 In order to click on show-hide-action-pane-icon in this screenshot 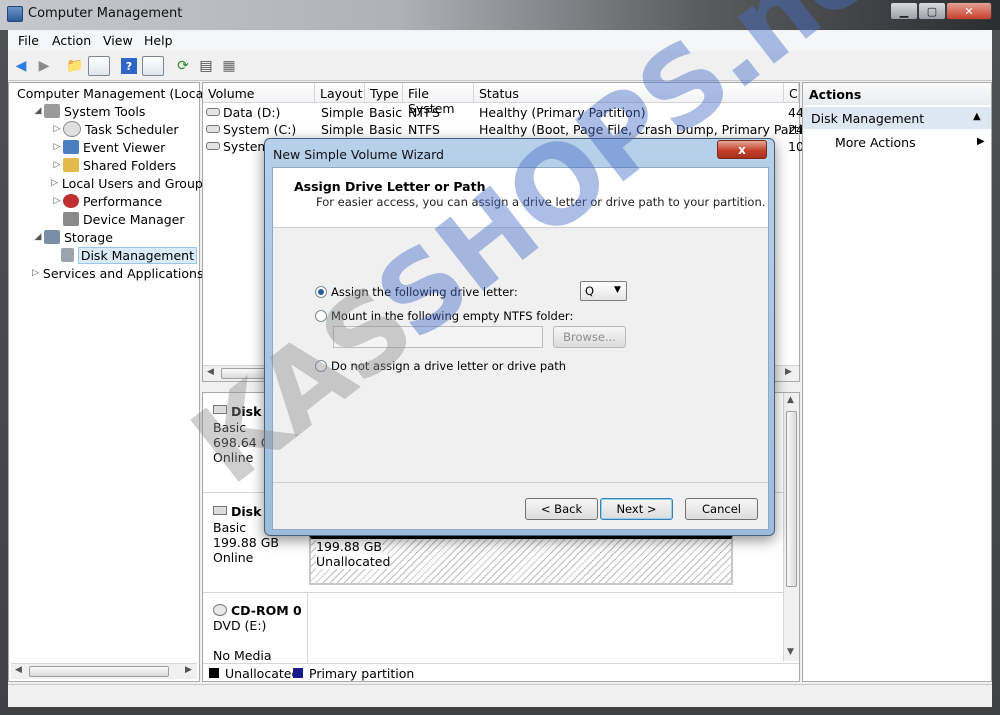, I will do `click(153, 66)`.